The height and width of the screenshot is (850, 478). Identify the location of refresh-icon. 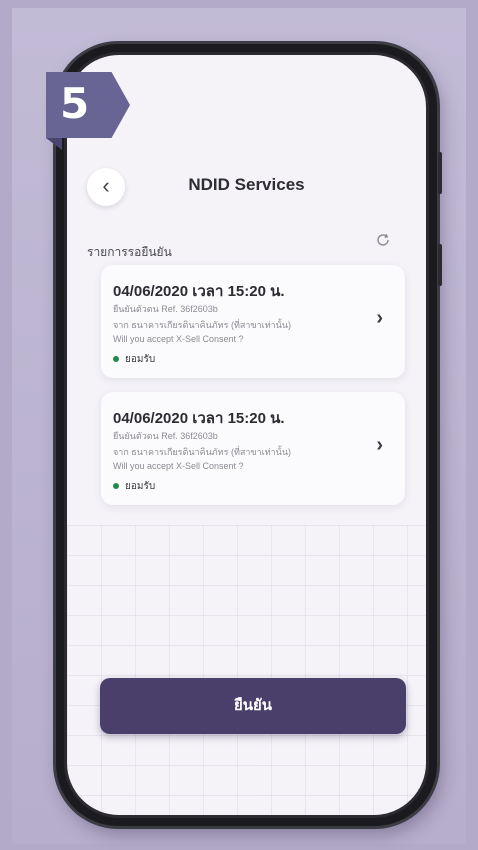
(383, 240).